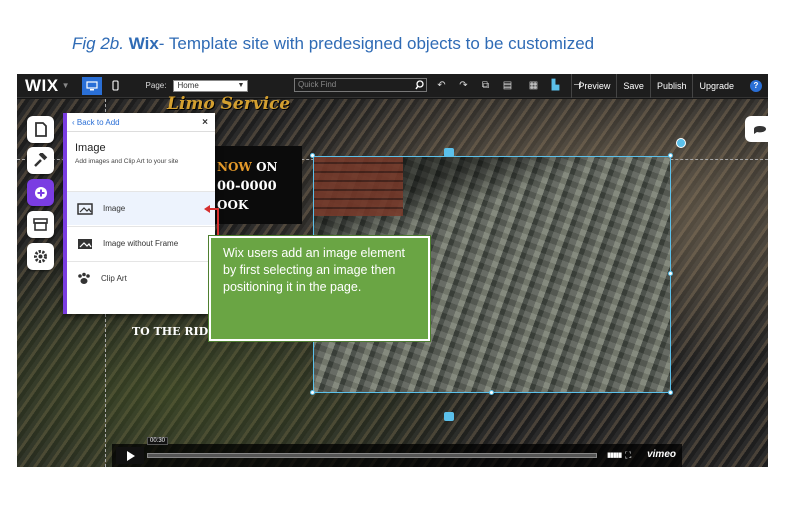 This screenshot has height=511, width=794. Describe the element at coordinates (141, 208) in the screenshot. I see `panel-item-image: Image` at that location.